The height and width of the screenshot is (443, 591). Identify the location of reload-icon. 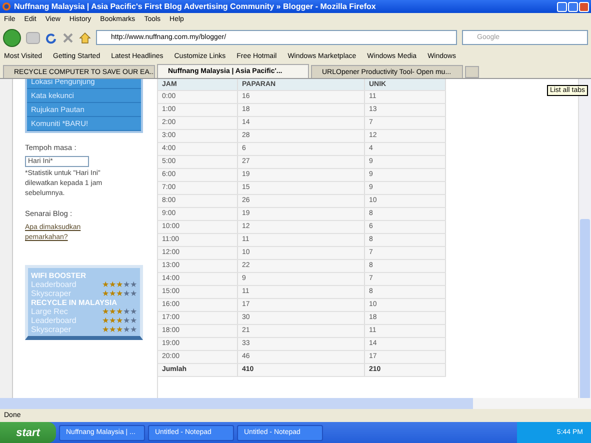
(51, 38).